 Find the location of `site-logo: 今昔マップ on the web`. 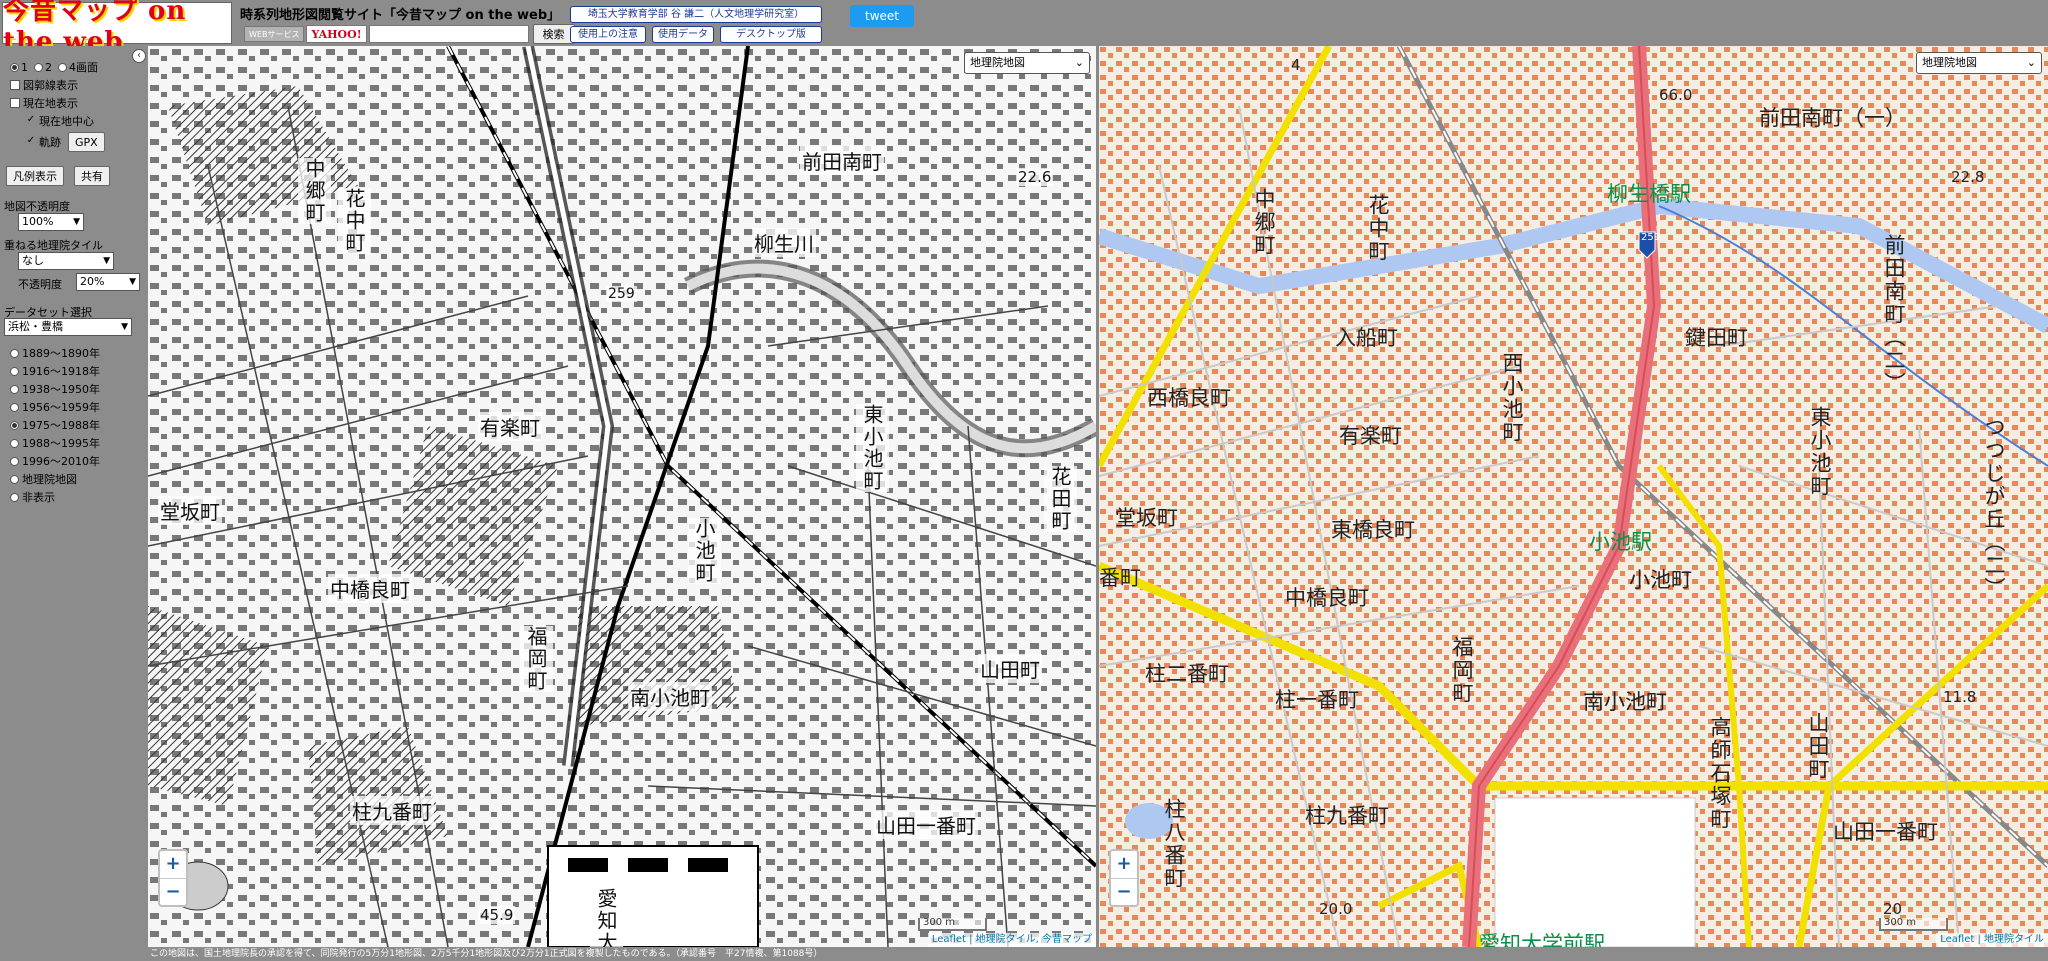

site-logo: 今昔マップ on the web is located at coordinates (117, 28).